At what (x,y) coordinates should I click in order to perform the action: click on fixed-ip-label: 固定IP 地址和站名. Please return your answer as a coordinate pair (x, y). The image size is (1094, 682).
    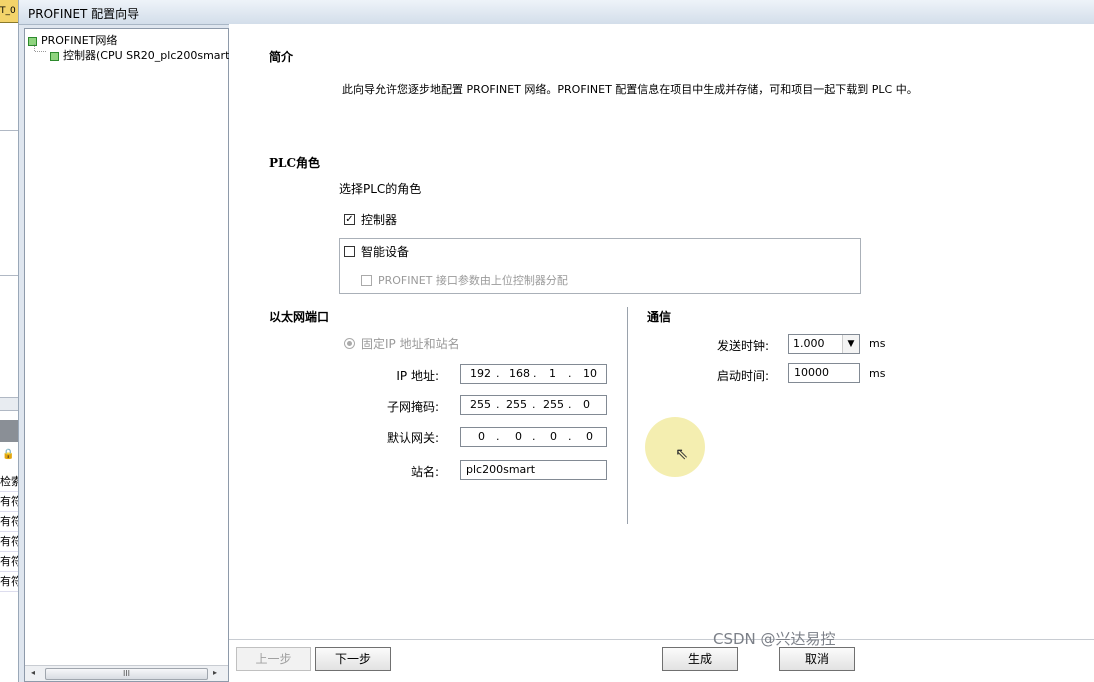
    Looking at the image, I should click on (410, 344).